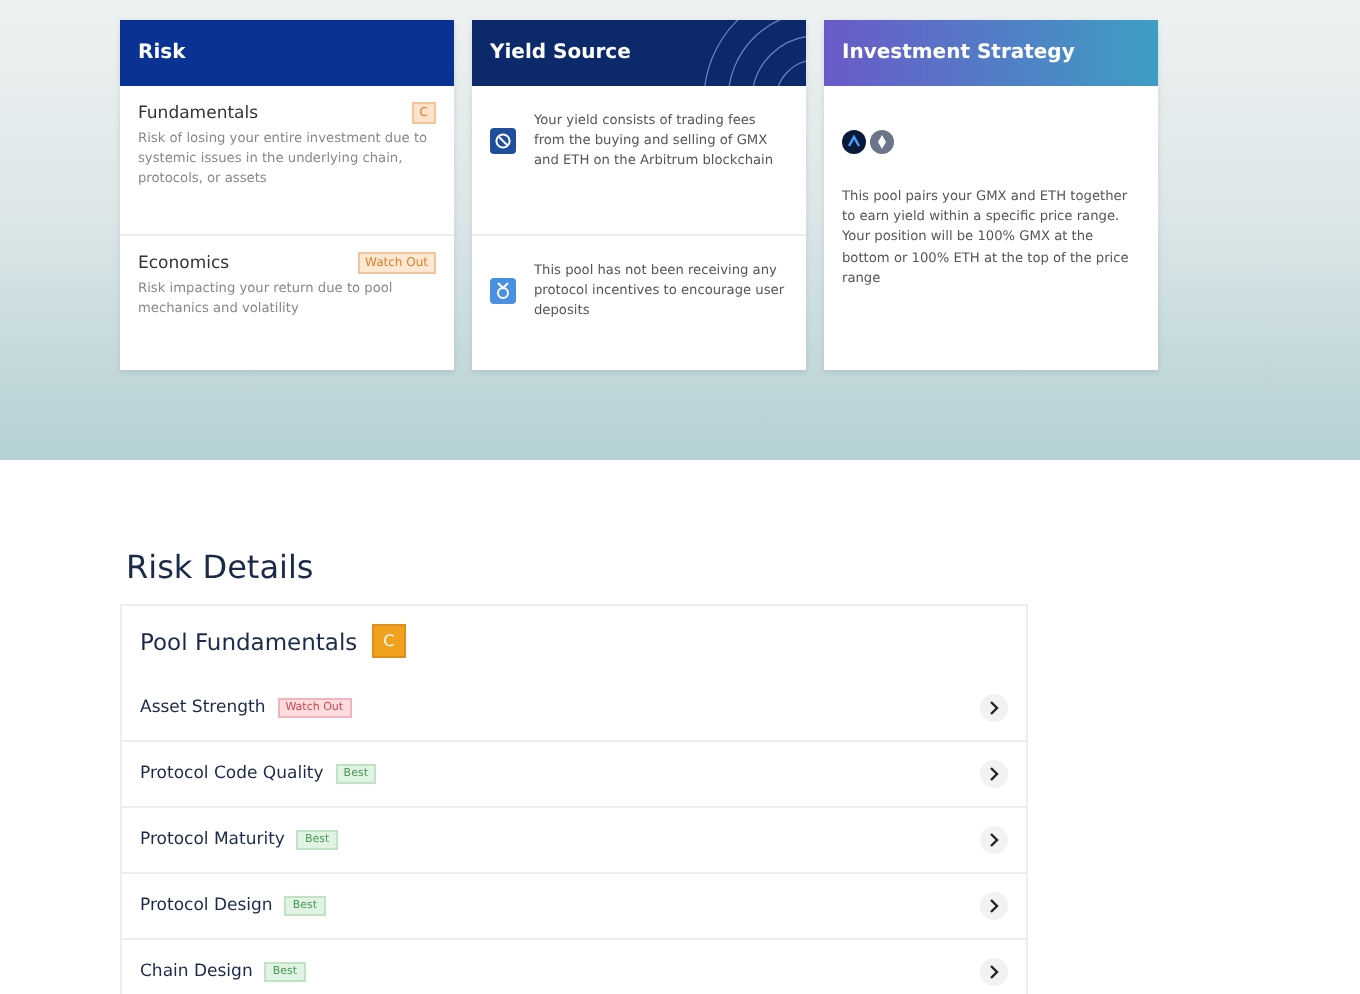 The width and height of the screenshot is (1360, 994). Describe the element at coordinates (198, 113) in the screenshot. I see `item-title: Fundamentals` at that location.